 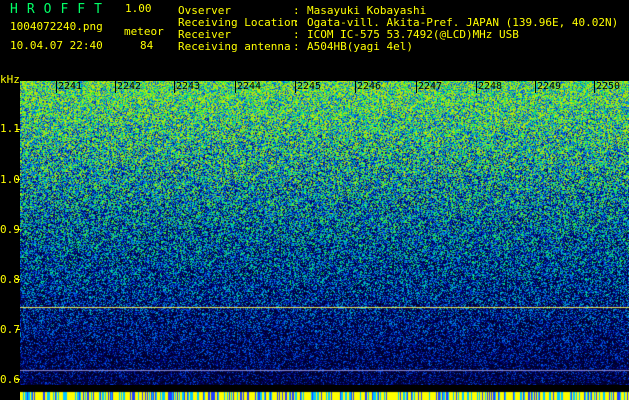 I want to click on time-tick-label: 2247, so click(x=430, y=86).